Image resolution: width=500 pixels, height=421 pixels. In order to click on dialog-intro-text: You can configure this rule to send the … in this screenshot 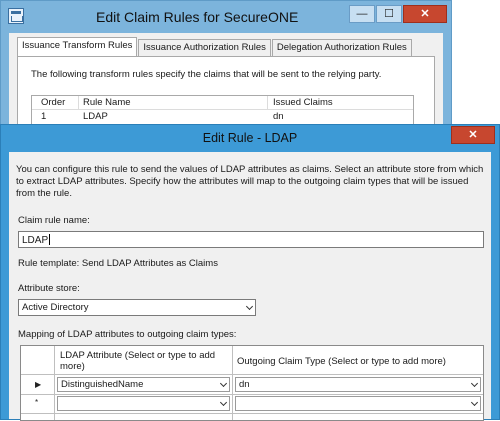, I will do `click(250, 181)`.